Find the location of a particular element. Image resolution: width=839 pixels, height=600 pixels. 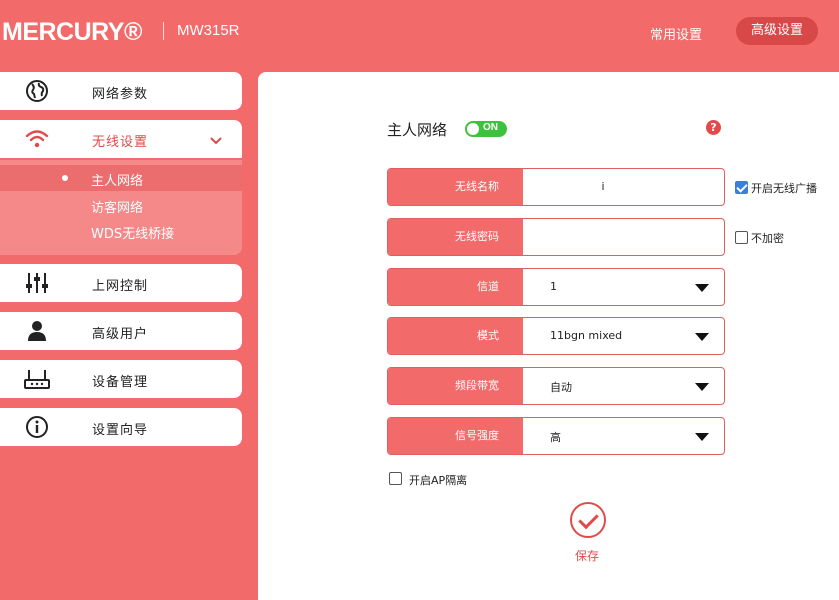

user-icon is located at coordinates (37, 331).